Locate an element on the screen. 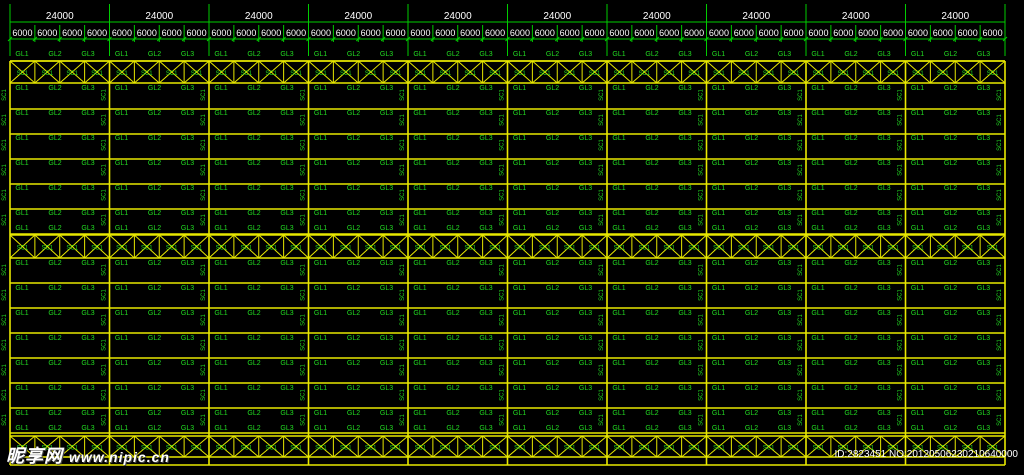 The height and width of the screenshot is (475, 1024). watermark-id: ID:2823451 NO:20120506230210640000 is located at coordinates (926, 454).